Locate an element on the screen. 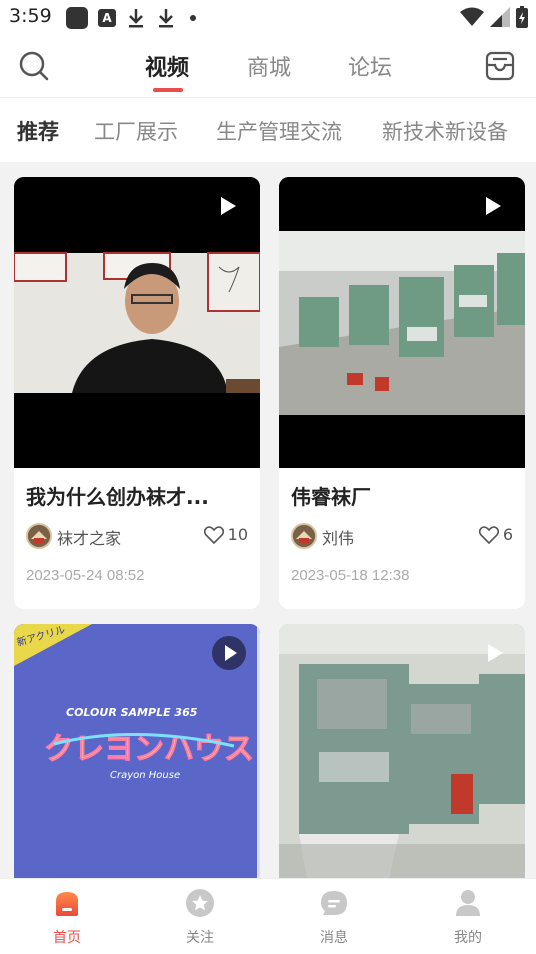 The width and height of the screenshot is (536, 954). inbox-icon is located at coordinates (500, 66).